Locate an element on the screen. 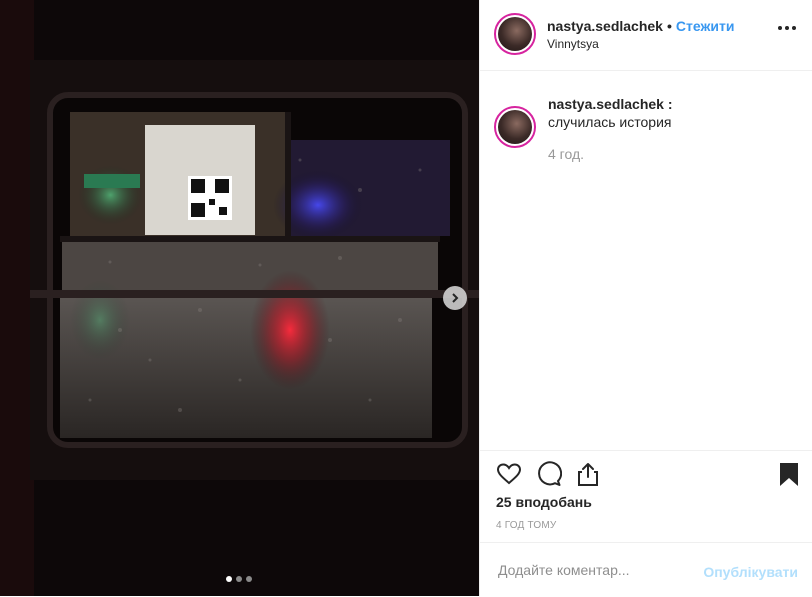 This screenshot has width=812, height=597. chevron-right-icon is located at coordinates (455, 298).